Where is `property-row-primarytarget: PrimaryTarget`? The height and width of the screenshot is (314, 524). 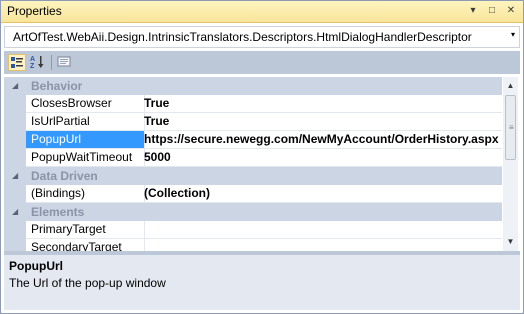
property-row-primarytarget: PrimaryTarget is located at coordinates (253, 230).